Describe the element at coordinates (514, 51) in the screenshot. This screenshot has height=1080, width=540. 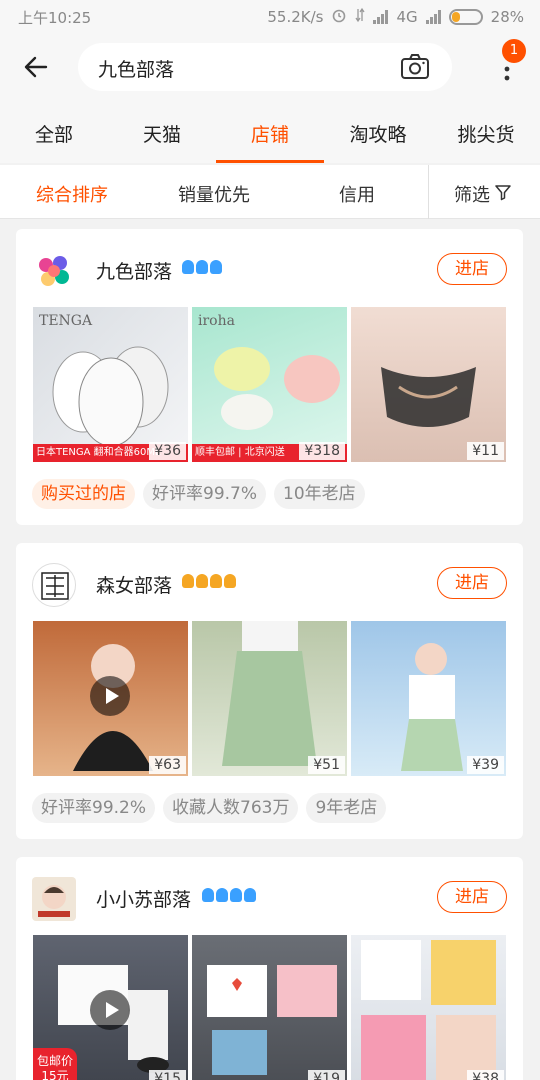
I see `notification-badge: 1` at that location.